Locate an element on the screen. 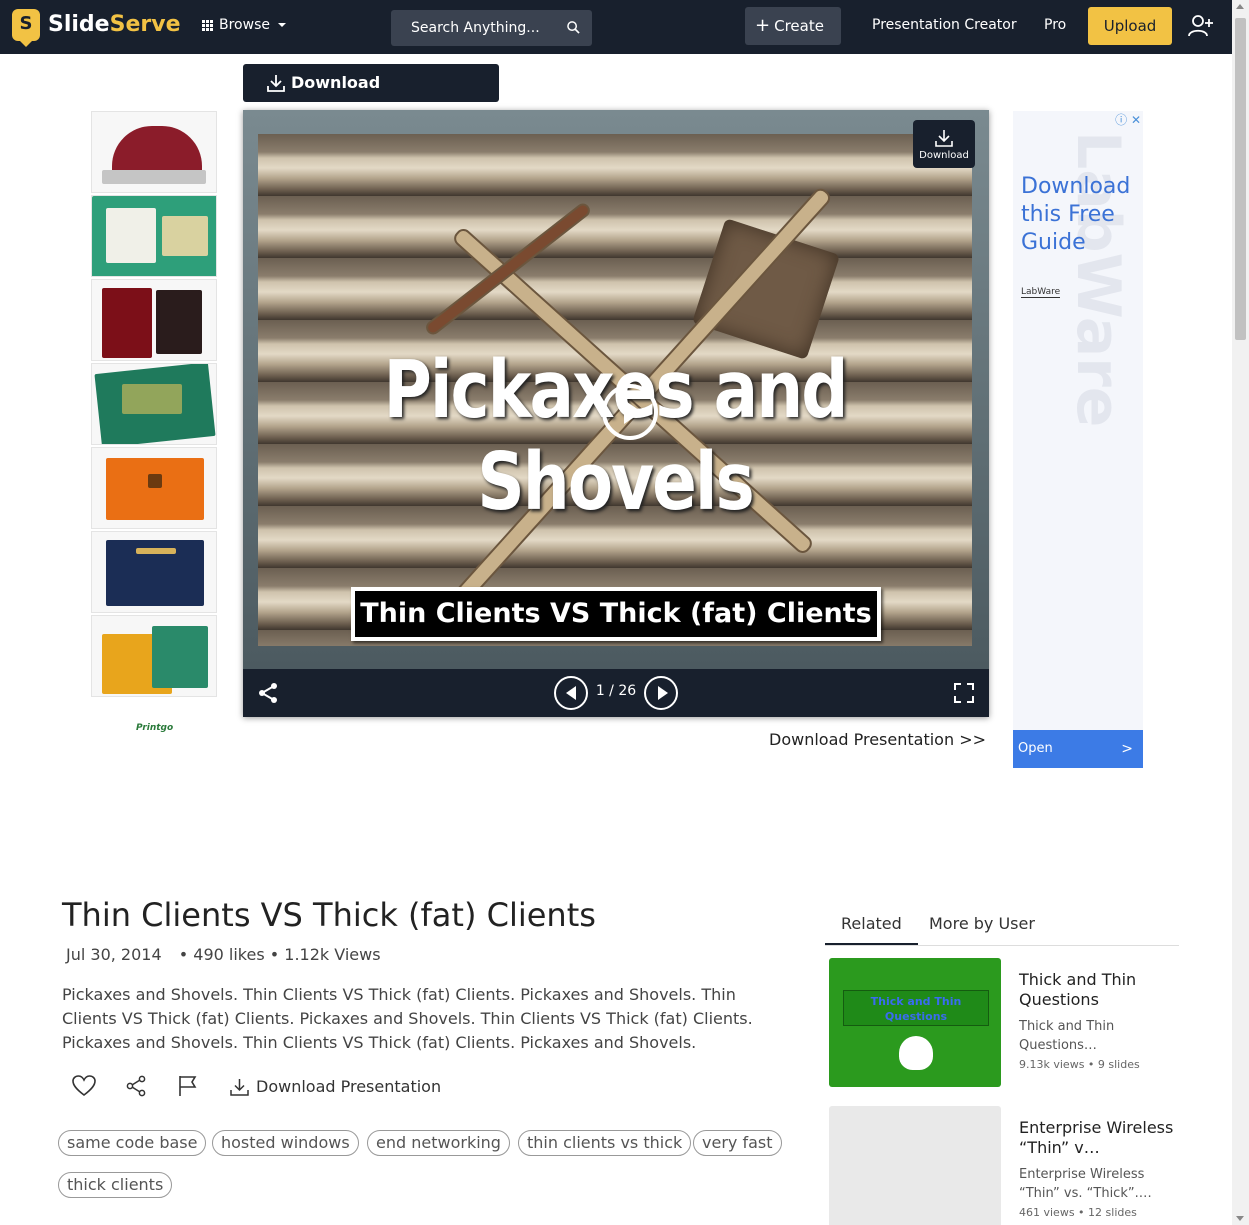 This screenshot has width=1249, height=1225. create-menu-button: + Create is located at coordinates (793, 37).